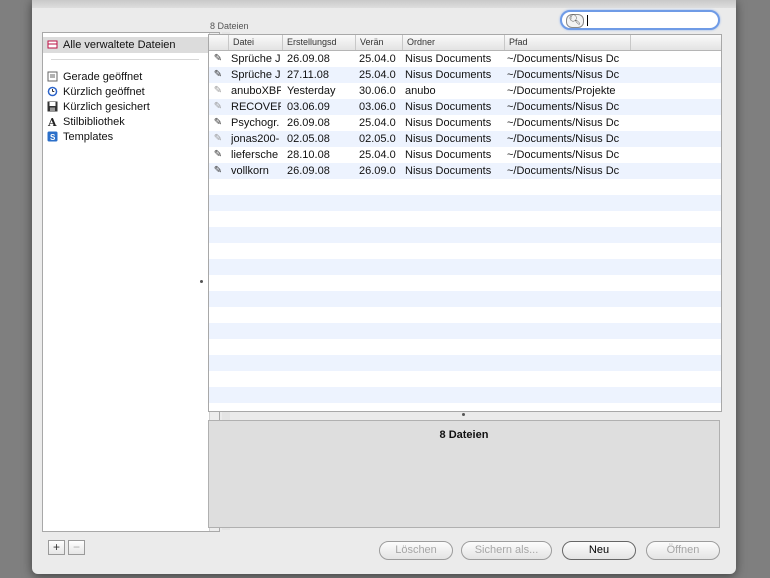  Describe the element at coordinates (308, 139) in the screenshot. I see `cell-erstellt: 02.05.08` at that location.